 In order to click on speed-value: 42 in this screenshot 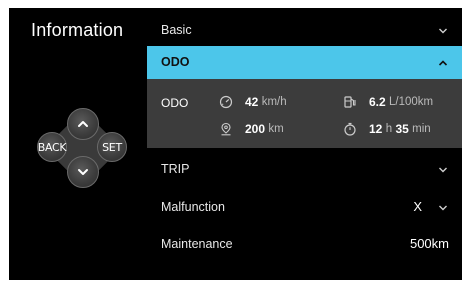, I will do `click(252, 102)`.